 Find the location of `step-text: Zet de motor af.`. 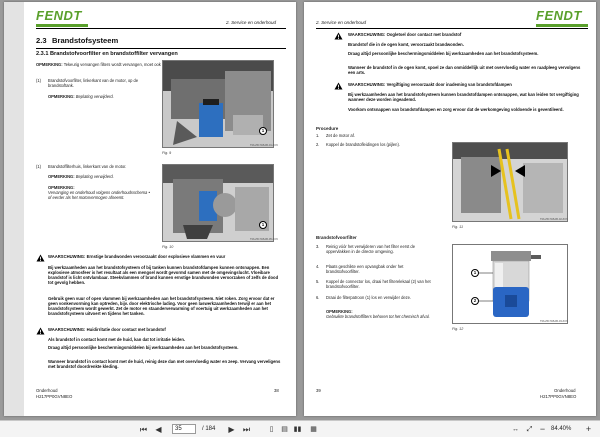

step-text: Zet de motor af. is located at coordinates (340, 135).